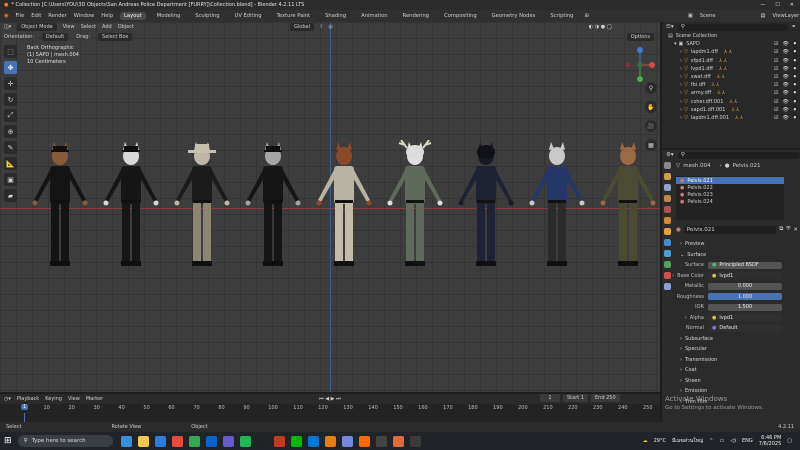 The image size is (800, 450). I want to click on expand-arrow-icon: ▾, so click(675, 44).